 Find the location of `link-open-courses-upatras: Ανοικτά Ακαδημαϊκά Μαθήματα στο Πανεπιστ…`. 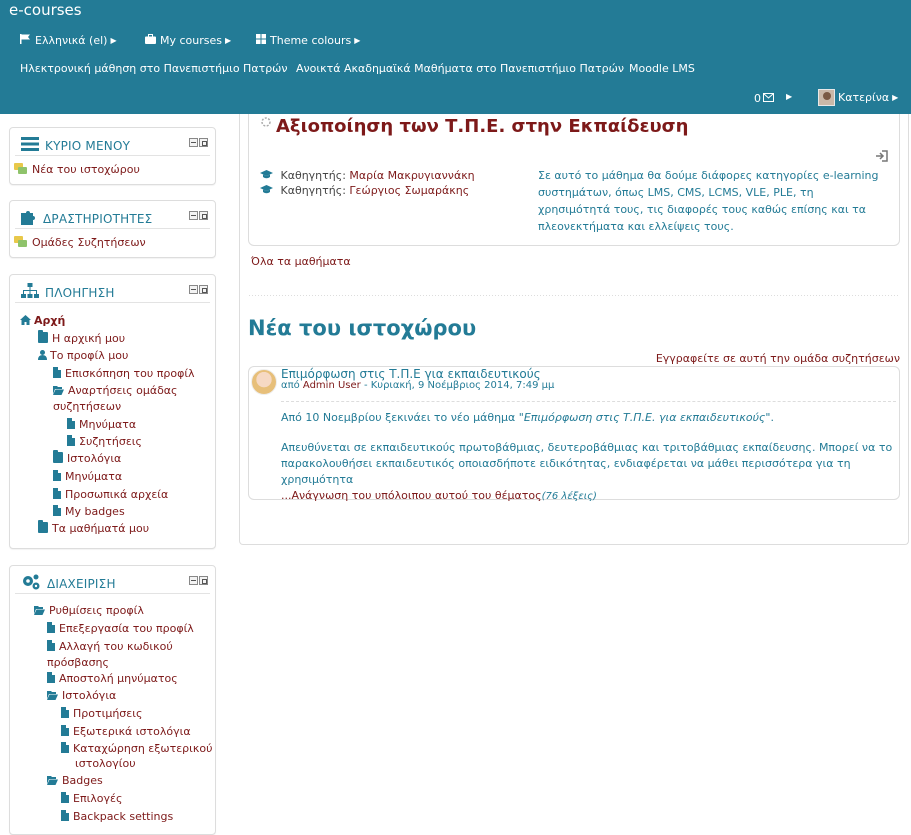

link-open-courses-upatras: Ανοικτά Ακαδημαϊκά Μαθήματα στο Πανεπιστ… is located at coordinates (460, 68).